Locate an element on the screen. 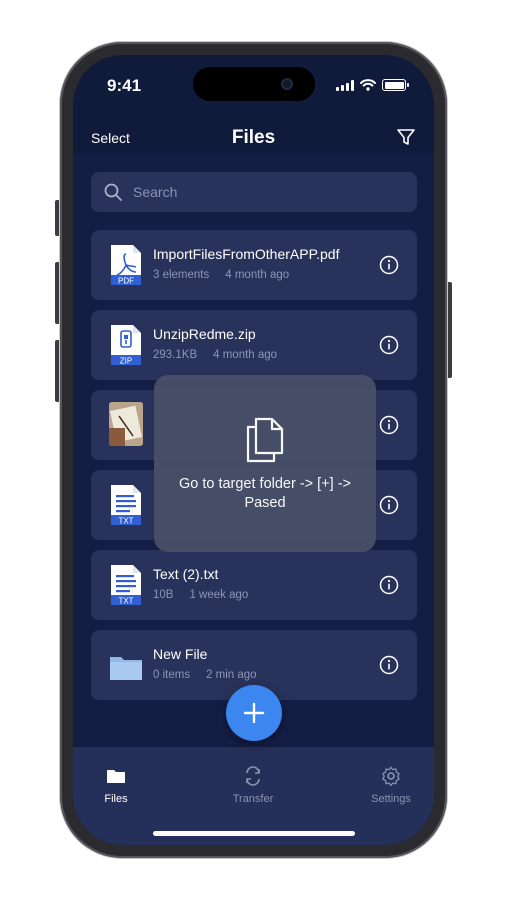  file-size: 10B is located at coordinates (163, 595).